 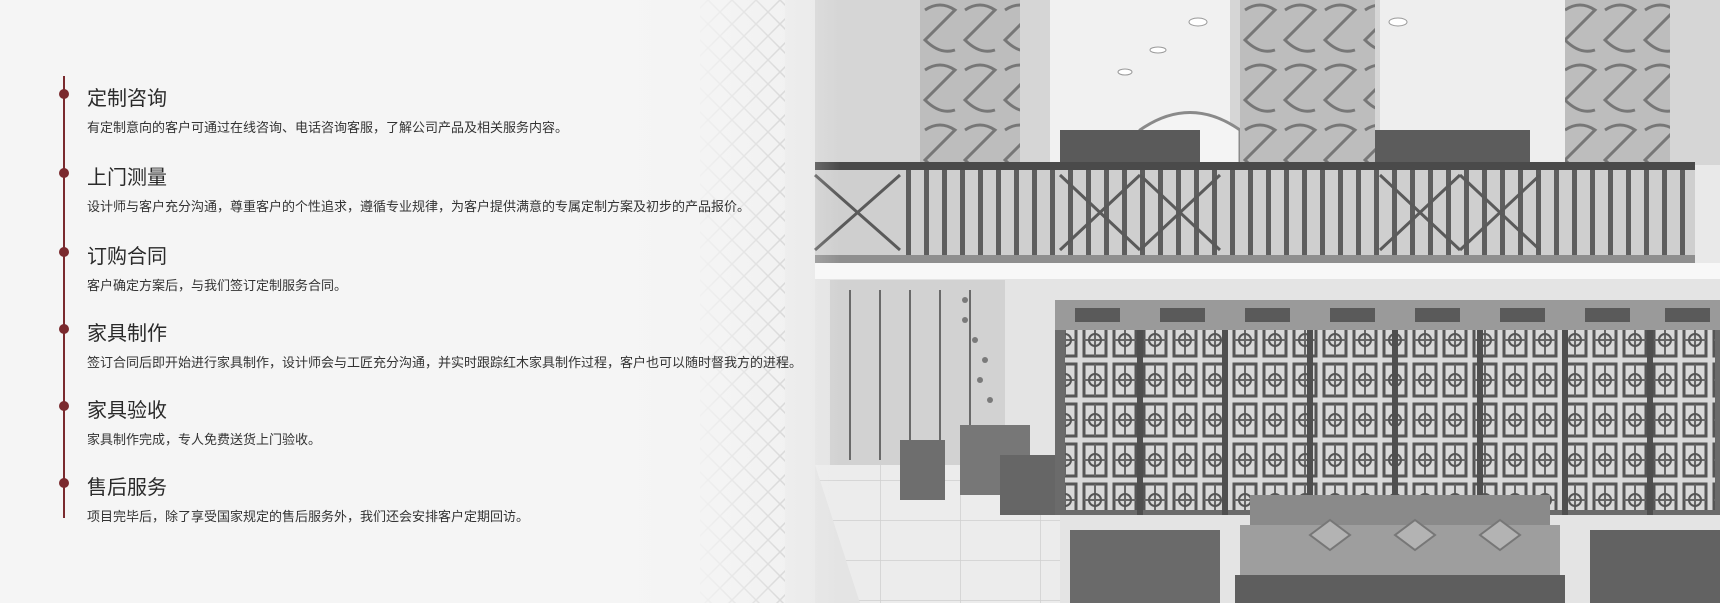 I want to click on step-title: 上门测量, so click(x=127, y=177).